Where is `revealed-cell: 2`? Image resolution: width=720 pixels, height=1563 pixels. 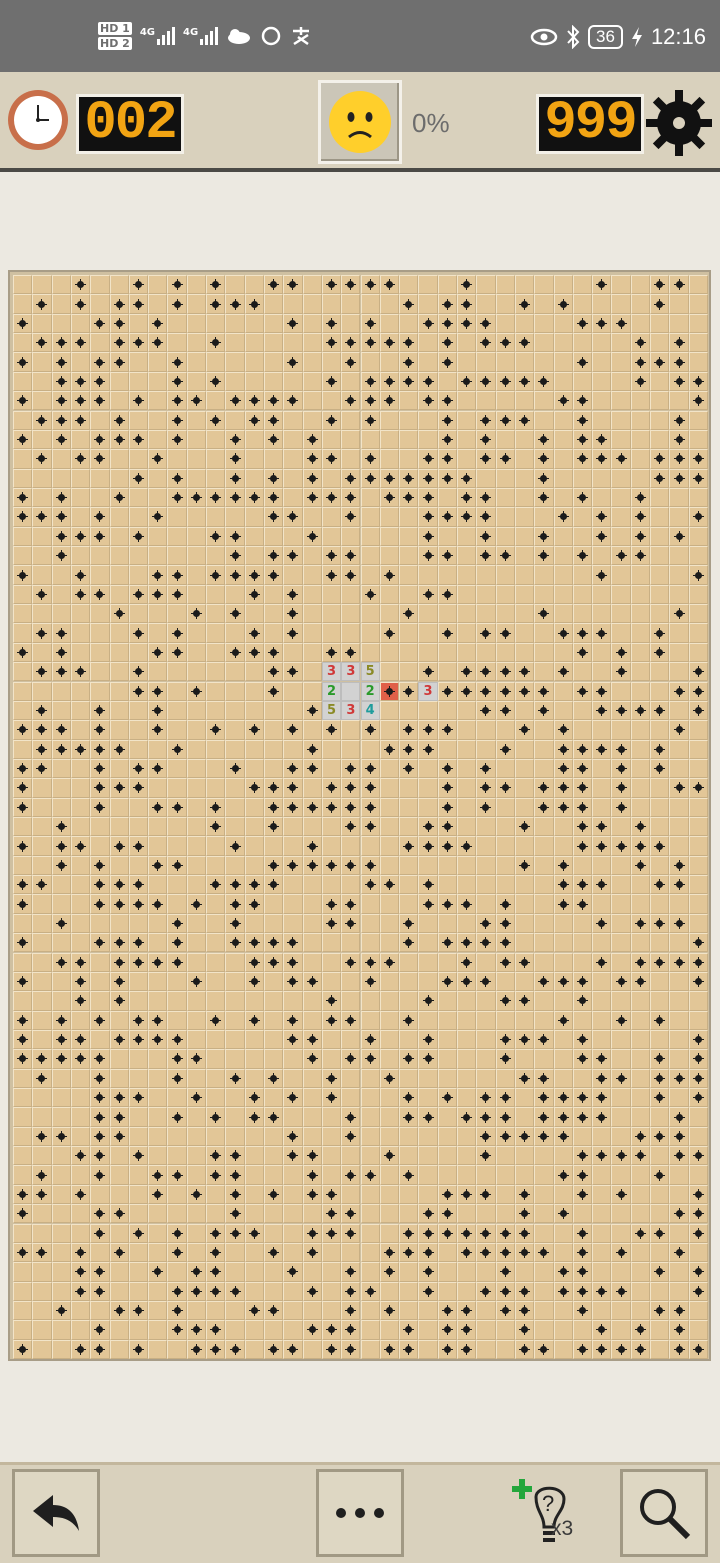 revealed-cell: 2 is located at coordinates (370, 691).